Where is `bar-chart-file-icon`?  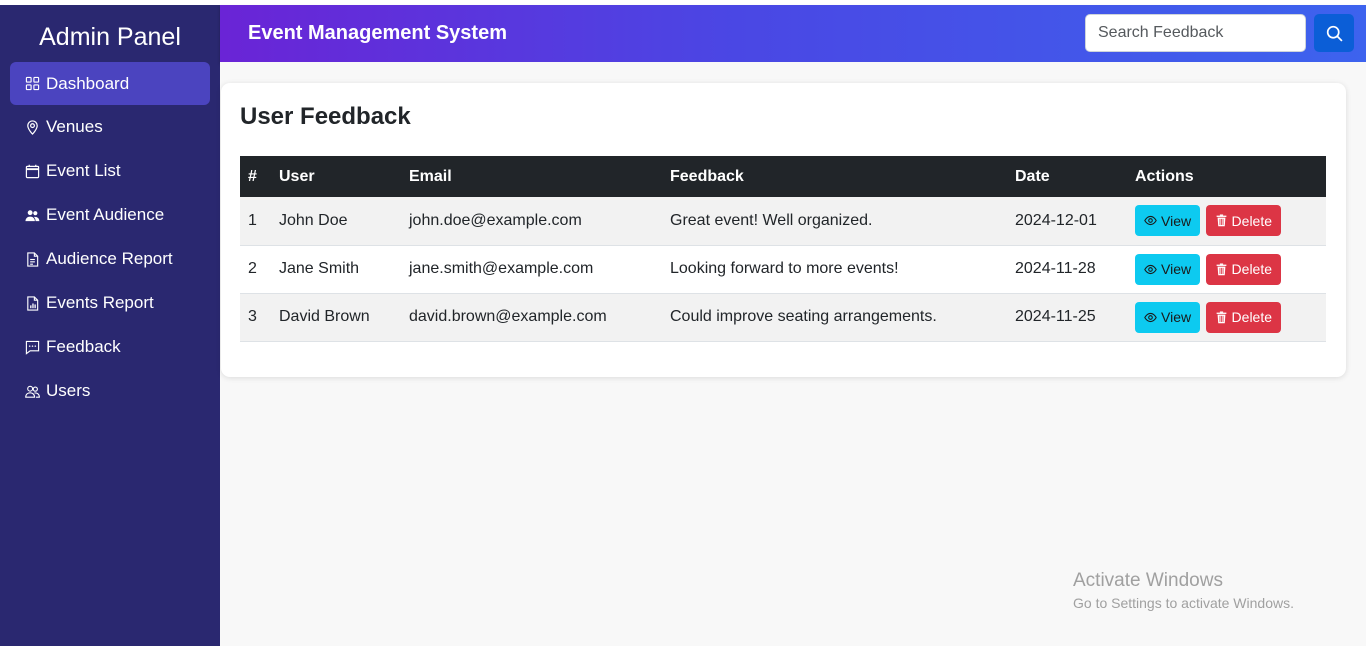 bar-chart-file-icon is located at coordinates (32, 303).